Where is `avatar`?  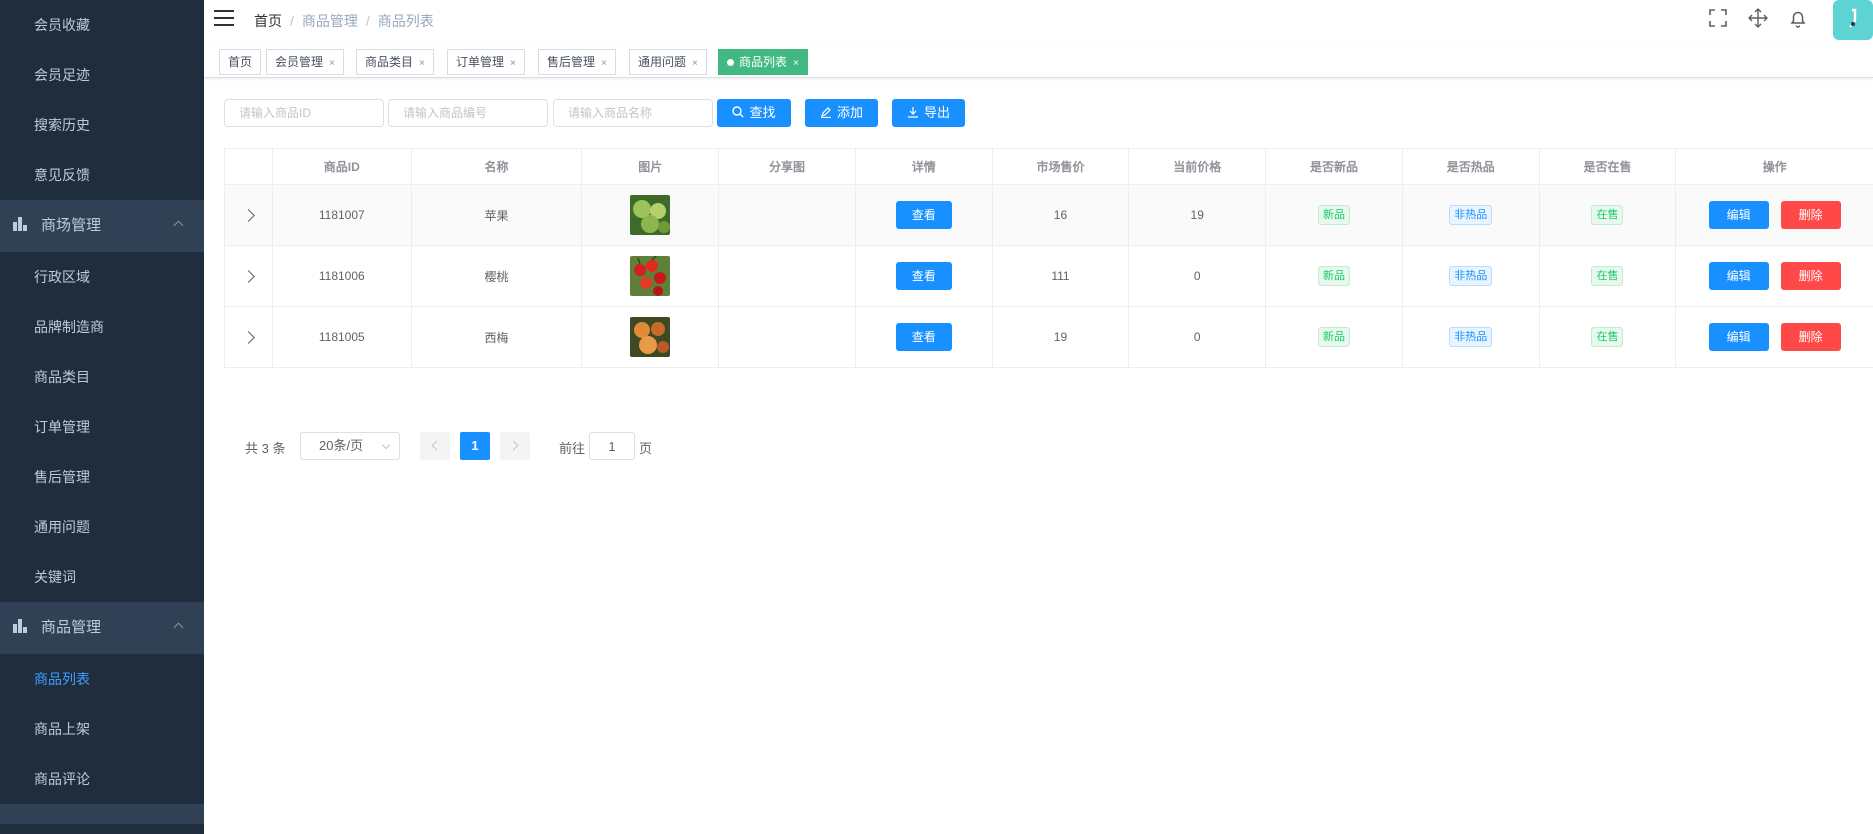
avatar is located at coordinates (1853, 20).